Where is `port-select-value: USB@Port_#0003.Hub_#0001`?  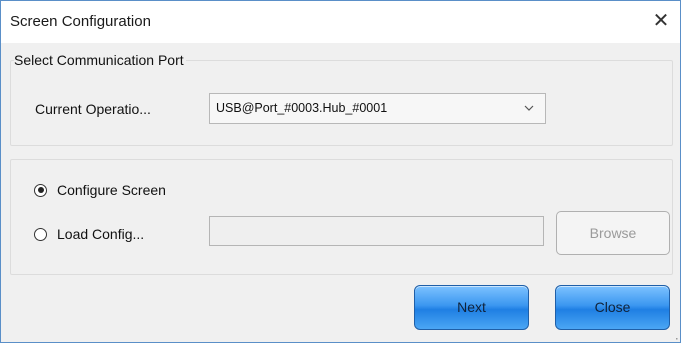
port-select-value: USB@Port_#0003.Hub_#0001 is located at coordinates (302, 108).